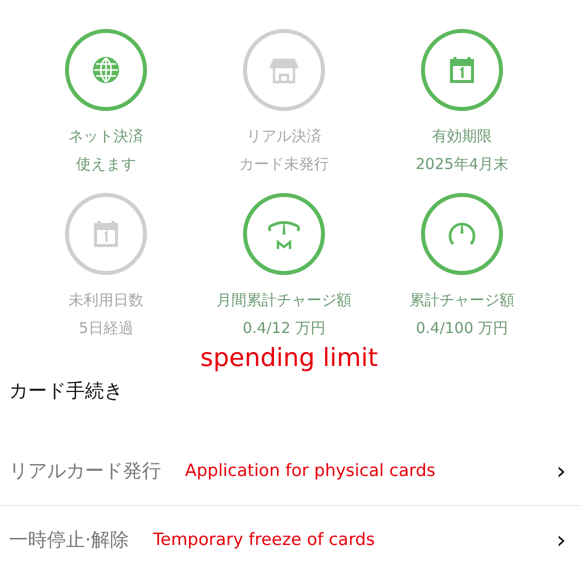  Describe the element at coordinates (462, 136) in the screenshot. I see `status-label: 有効期限` at that location.